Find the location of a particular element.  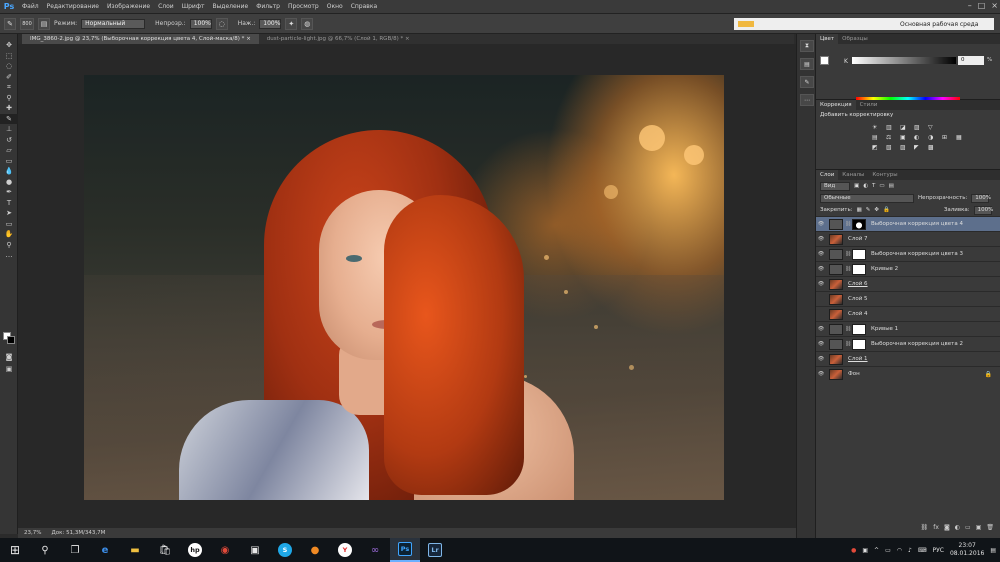

lock-transparency-icon: ▦ is located at coordinates (859, 210).